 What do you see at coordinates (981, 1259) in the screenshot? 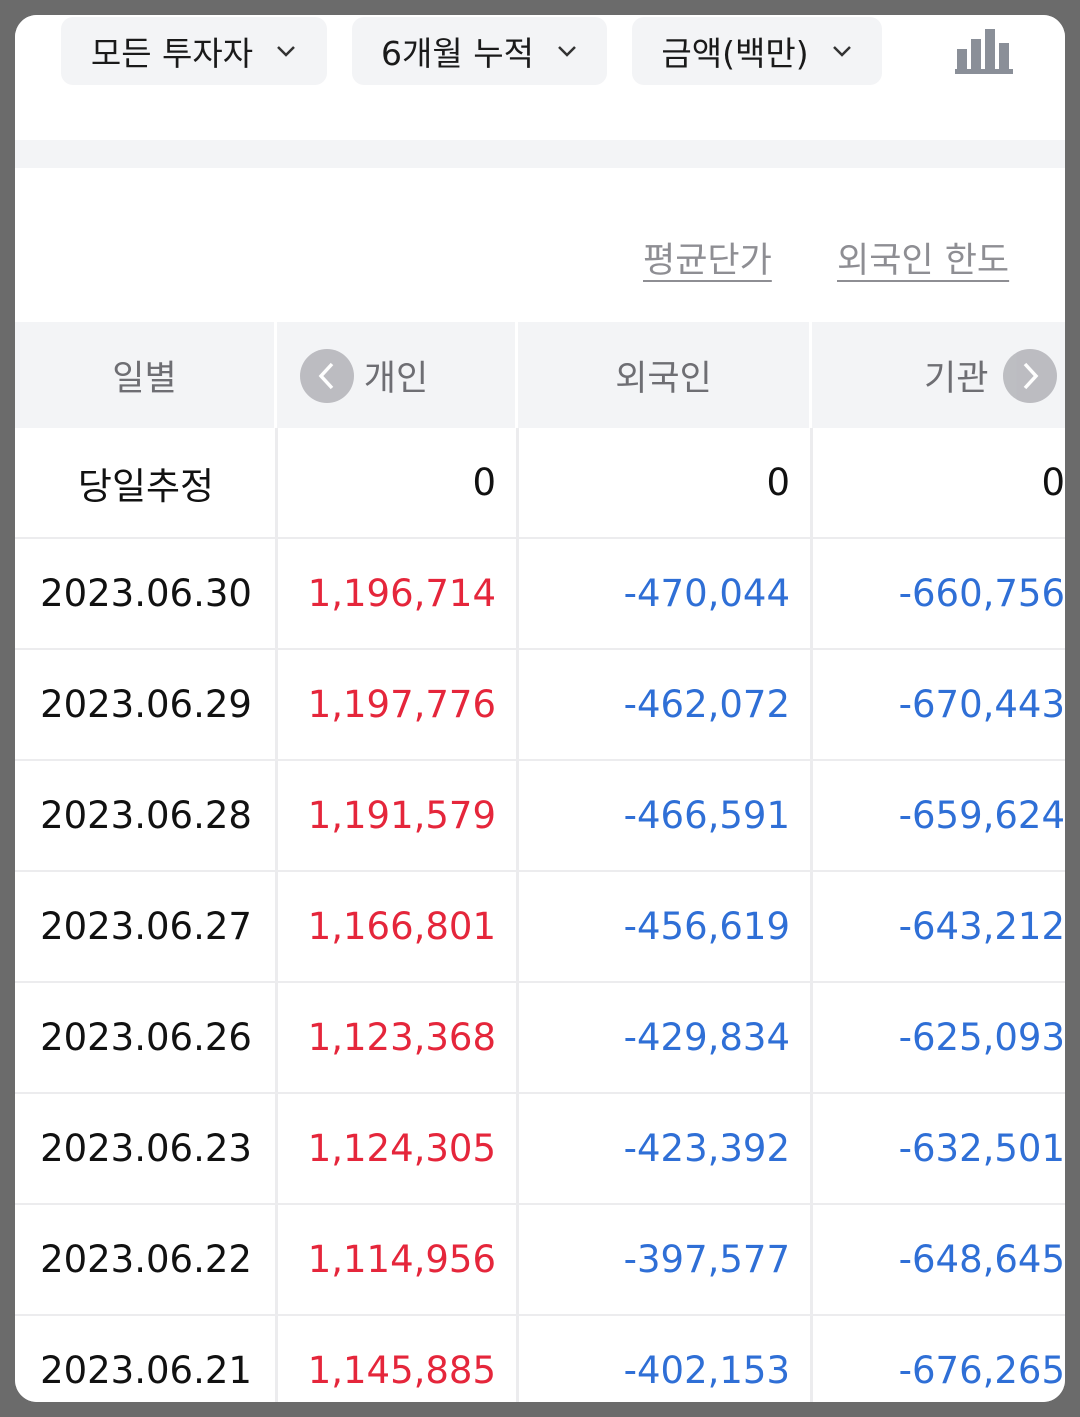
I see `institution-cell: -648,645` at bounding box center [981, 1259].